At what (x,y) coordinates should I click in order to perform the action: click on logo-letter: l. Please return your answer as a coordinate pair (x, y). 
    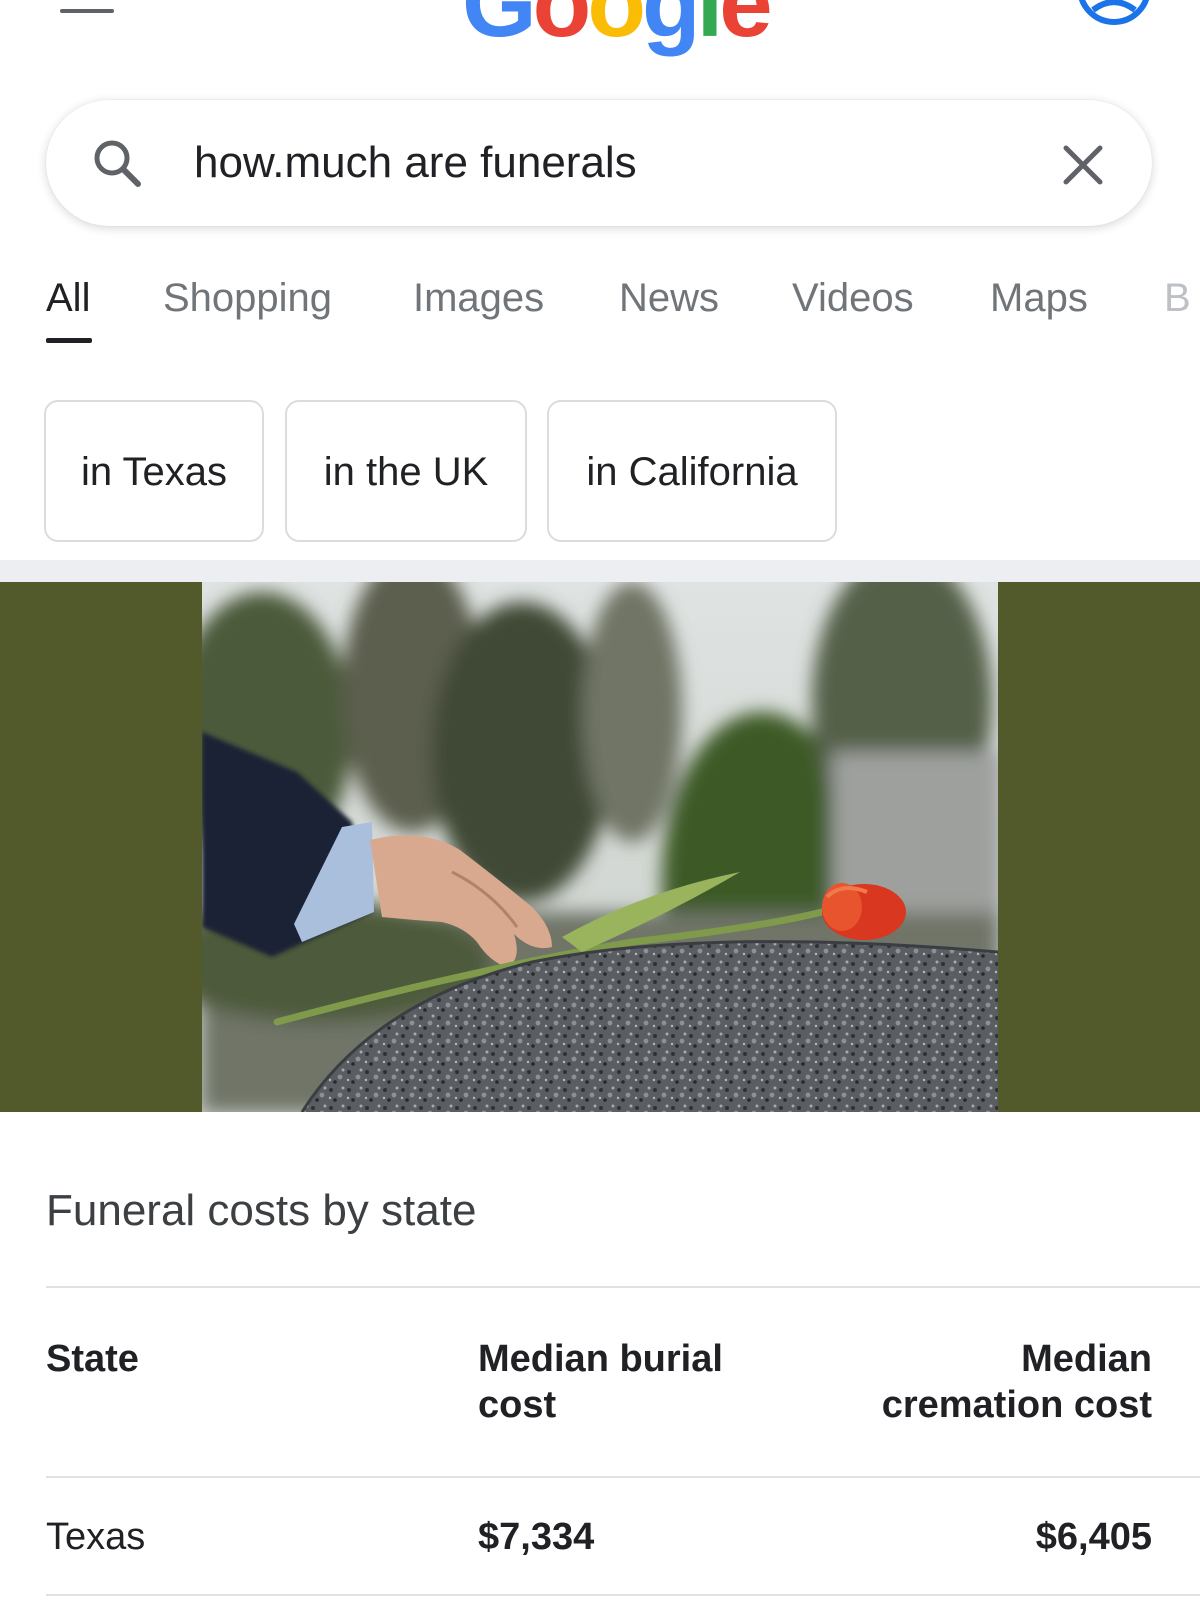
    Looking at the image, I should click on (710, 28).